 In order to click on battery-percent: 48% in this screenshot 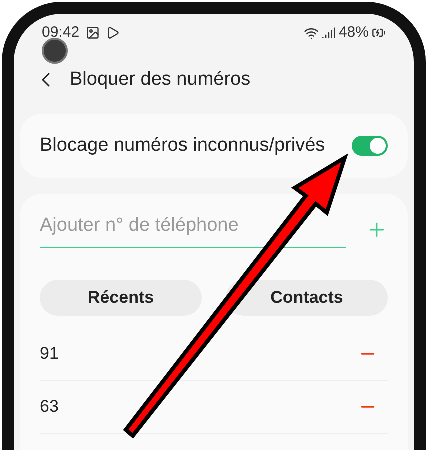, I will do `click(353, 32)`.